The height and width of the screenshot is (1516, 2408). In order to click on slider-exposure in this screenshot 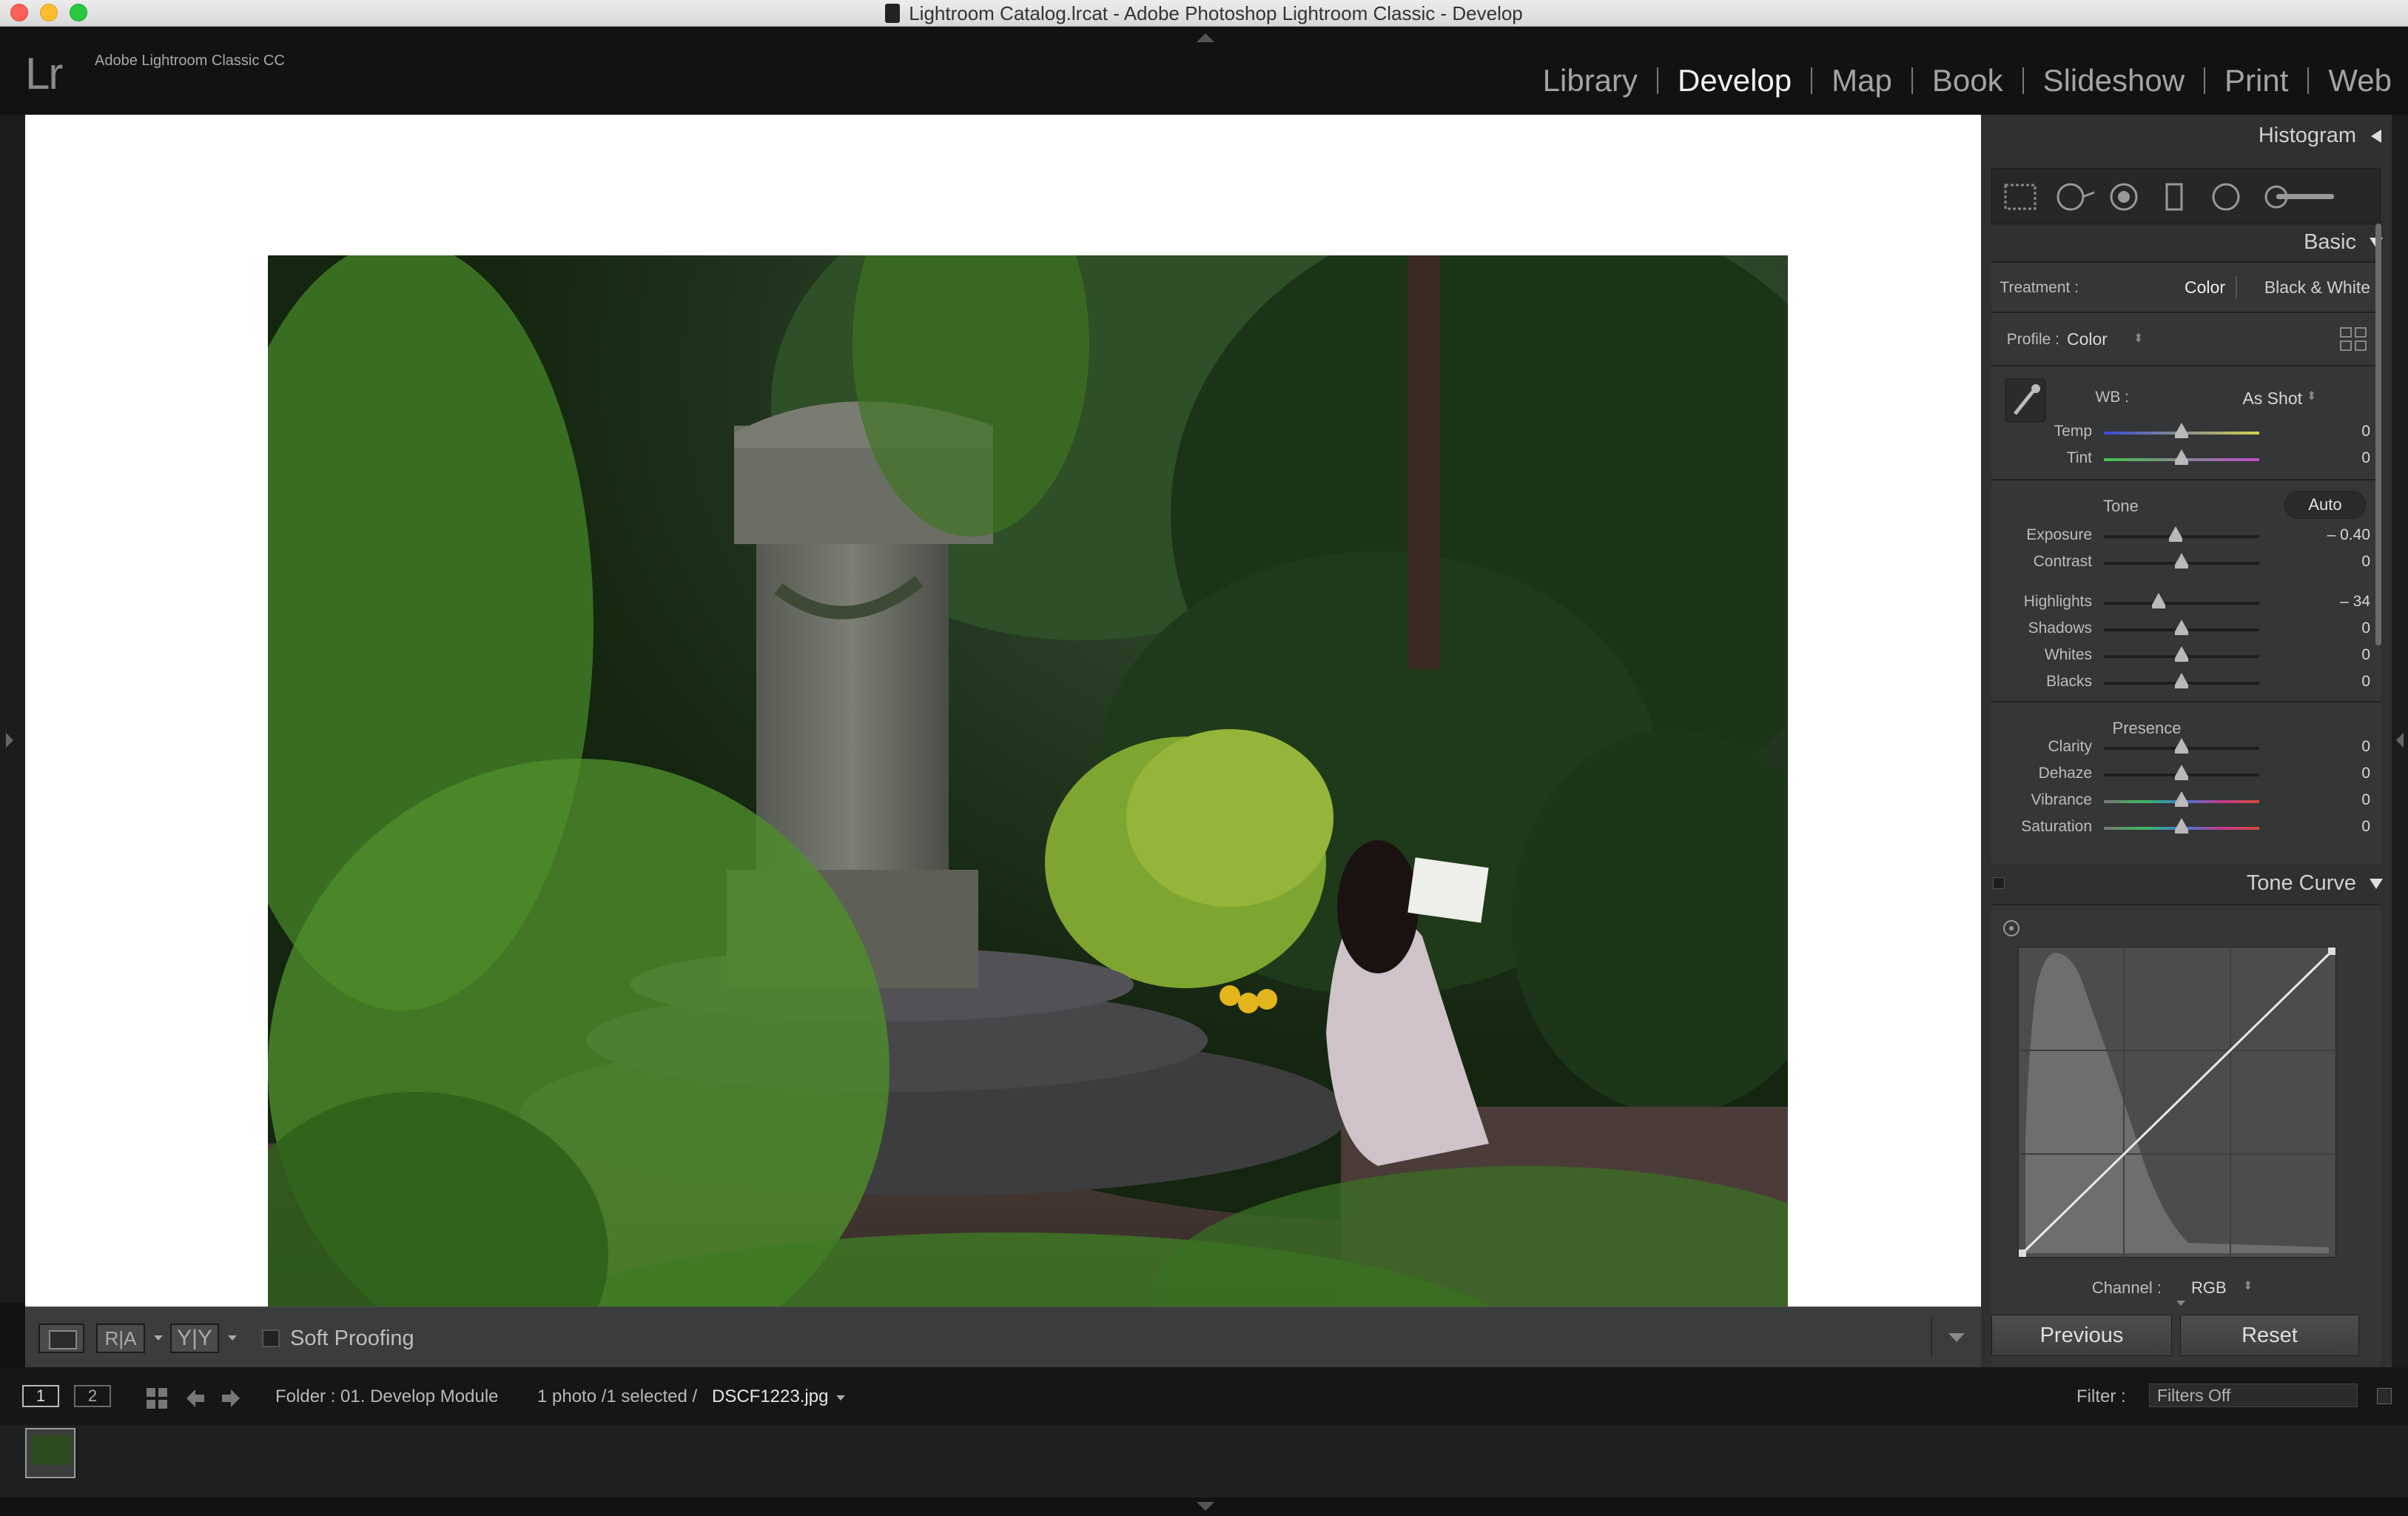, I will do `click(2181, 536)`.